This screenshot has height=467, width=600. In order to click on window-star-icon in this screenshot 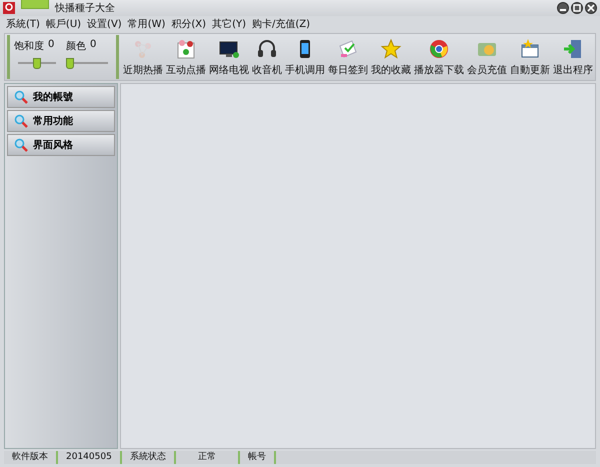, I will do `click(530, 47)`.